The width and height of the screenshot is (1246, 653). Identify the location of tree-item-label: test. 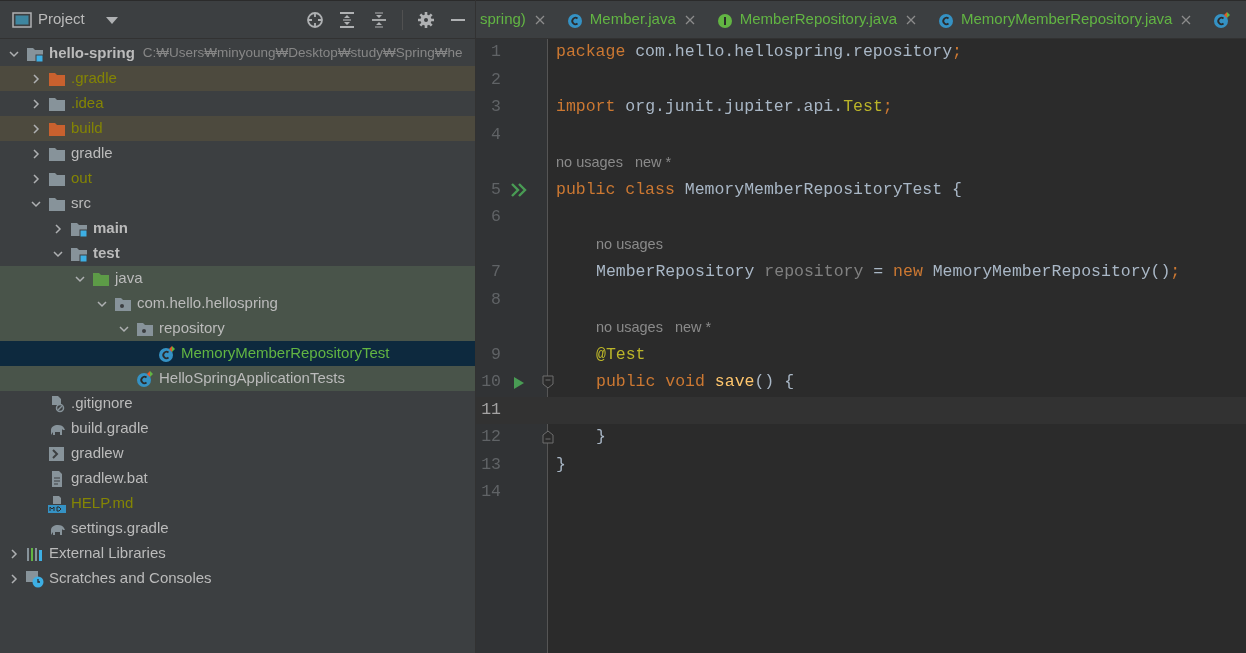
(106, 253).